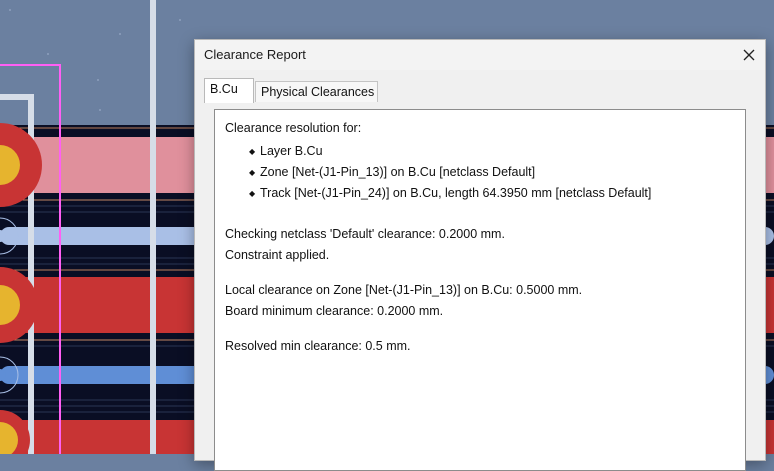  I want to click on tab-physical-clearances: Physical Clearances, so click(316, 91).